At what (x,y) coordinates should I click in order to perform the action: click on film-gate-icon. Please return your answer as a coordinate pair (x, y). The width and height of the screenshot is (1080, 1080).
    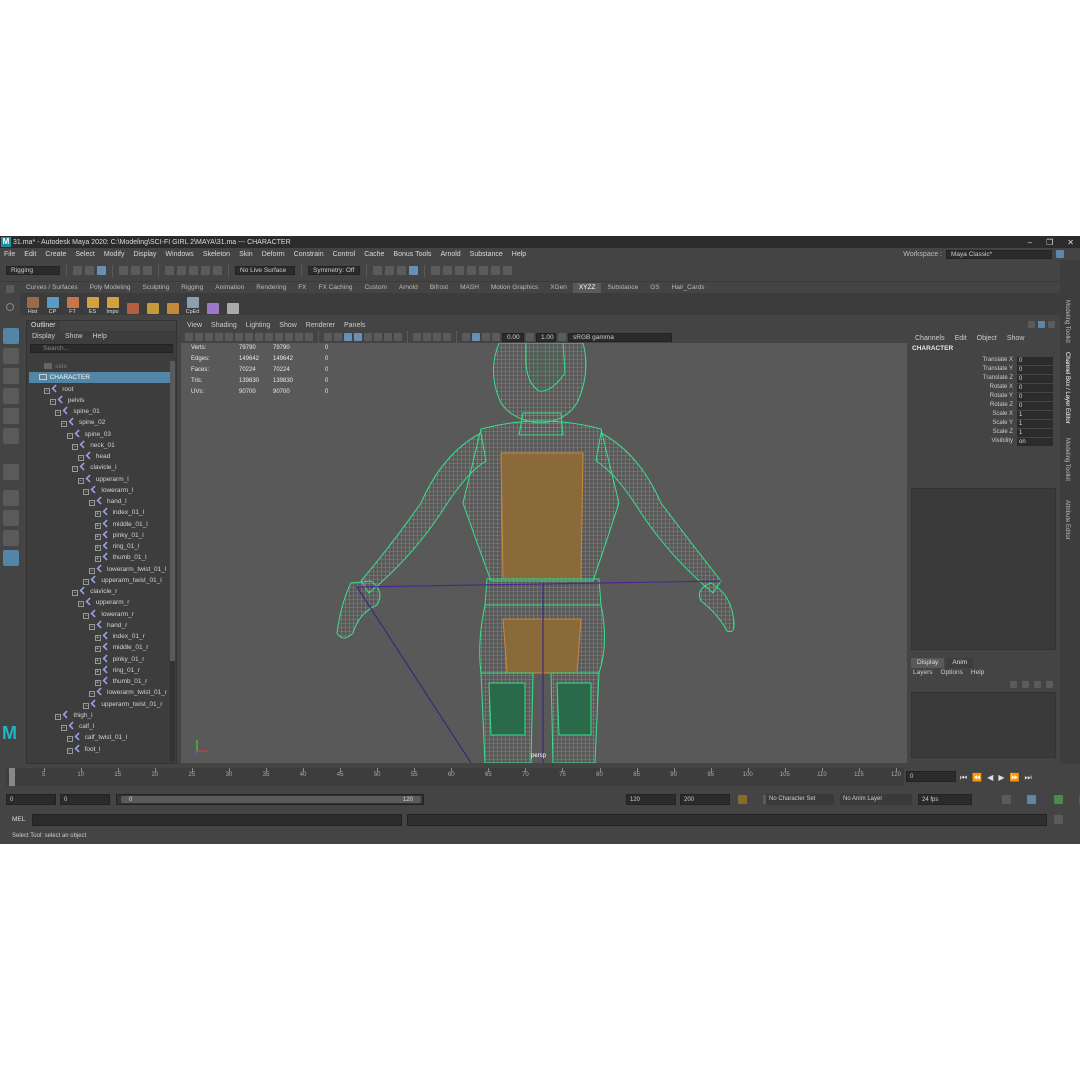
    Looking at the image, I should click on (259, 337).